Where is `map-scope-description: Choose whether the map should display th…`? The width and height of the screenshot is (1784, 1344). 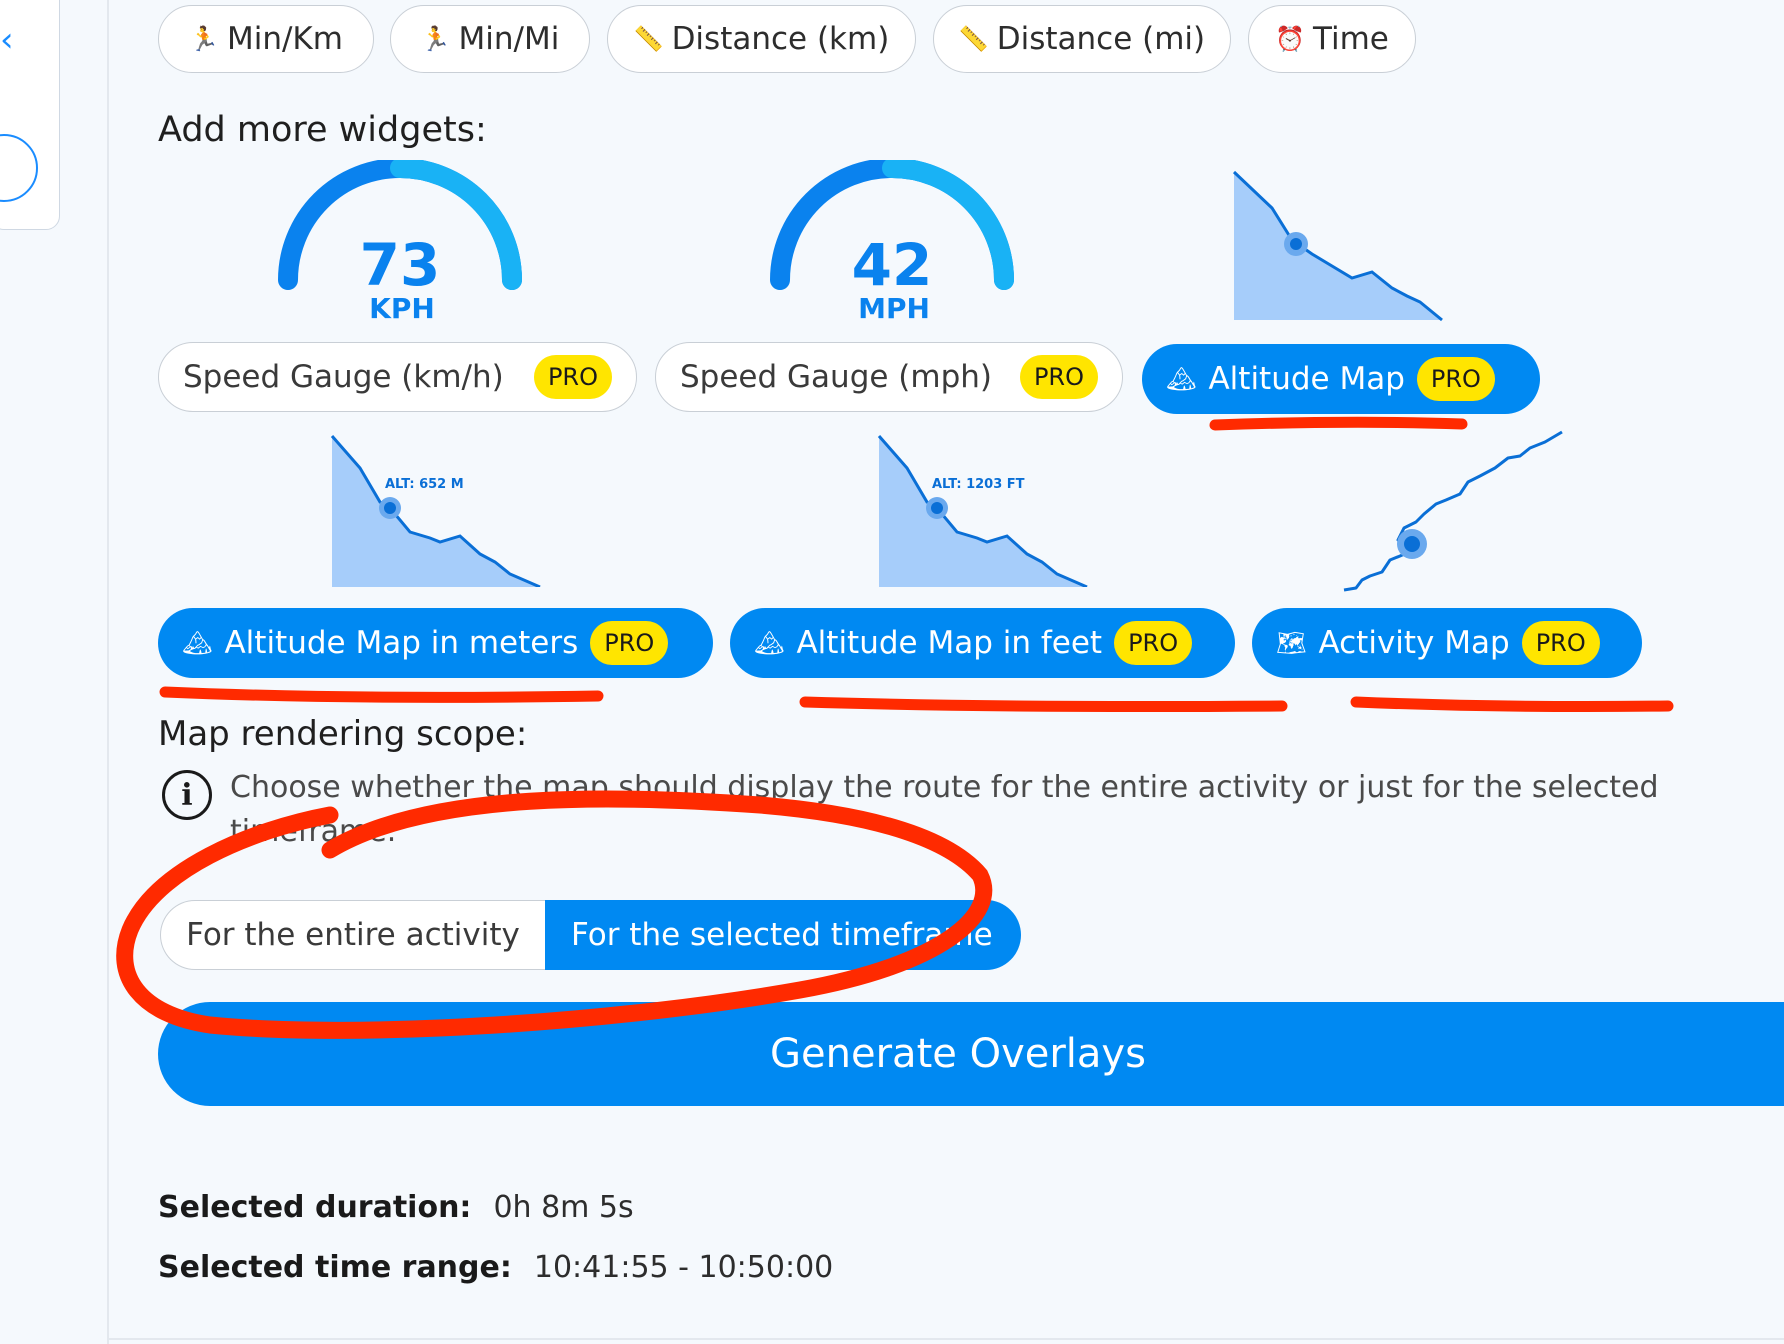
map-scope-description: Choose whether the map should display th… is located at coordinates (944, 809).